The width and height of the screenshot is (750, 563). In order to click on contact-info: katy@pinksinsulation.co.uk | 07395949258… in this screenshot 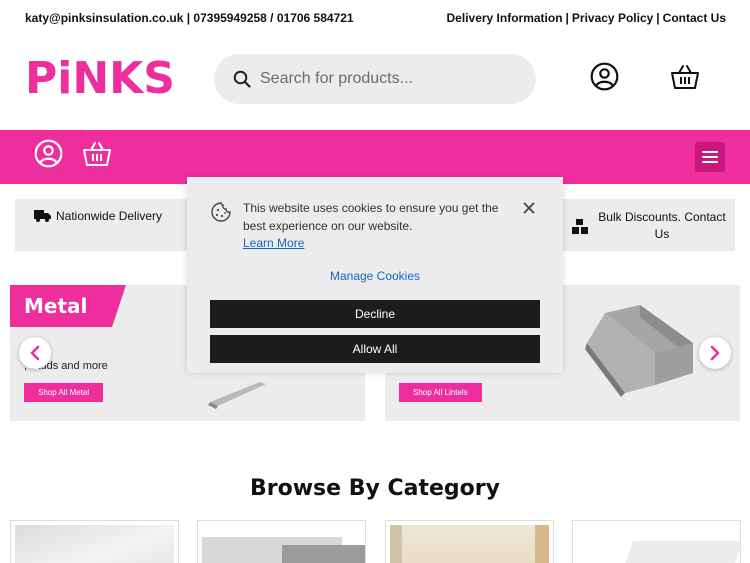, I will do `click(189, 18)`.